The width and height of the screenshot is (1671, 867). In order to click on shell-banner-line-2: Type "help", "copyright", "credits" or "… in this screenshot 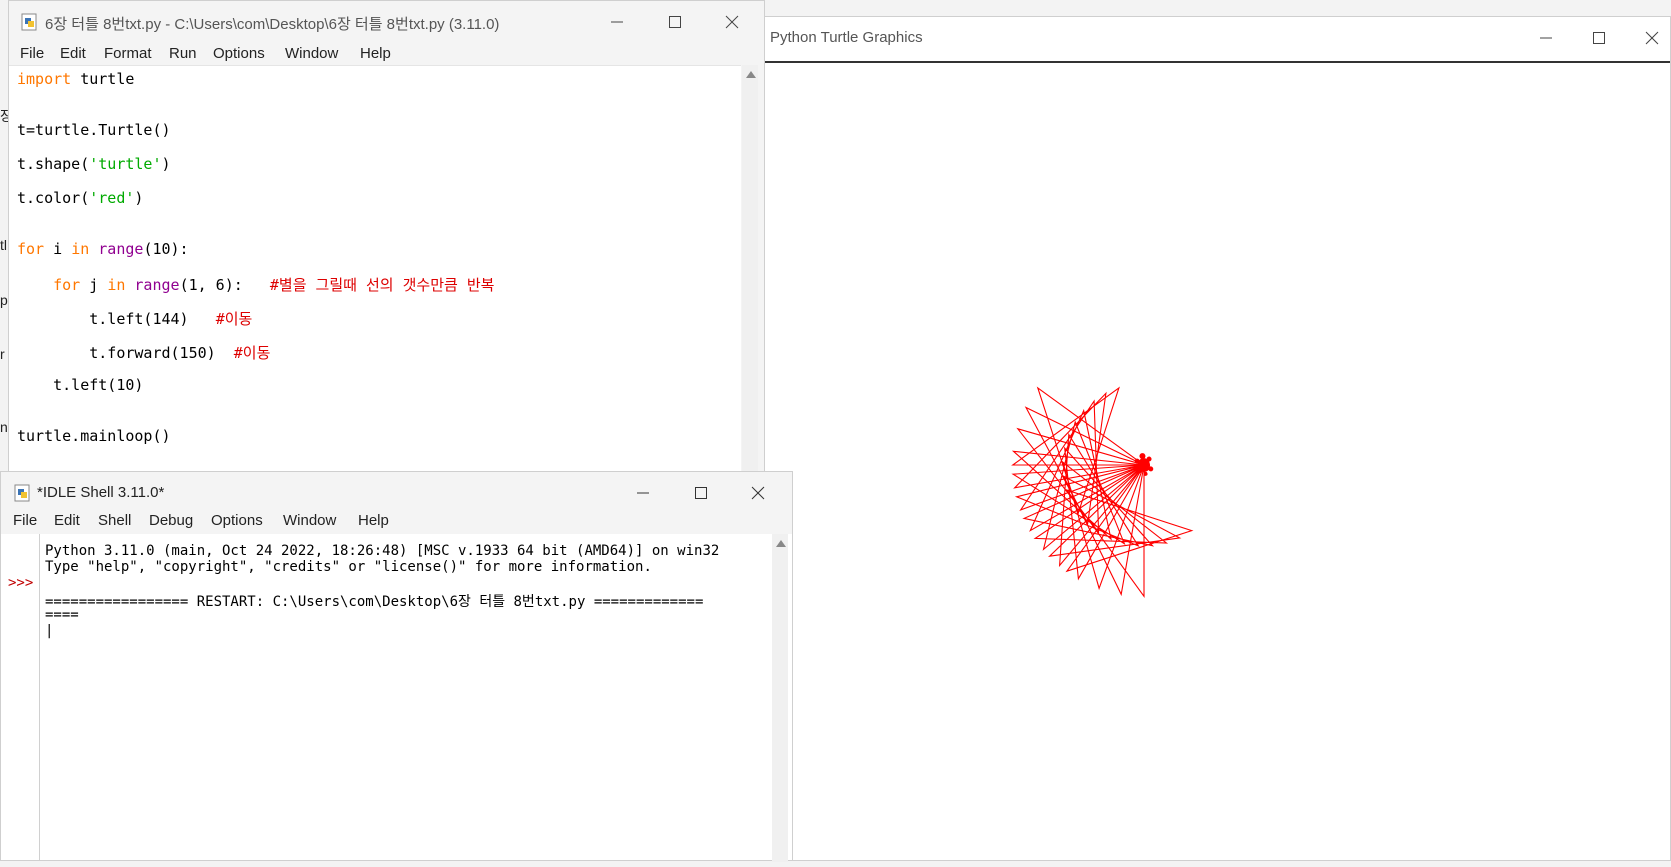, I will do `click(348, 567)`.